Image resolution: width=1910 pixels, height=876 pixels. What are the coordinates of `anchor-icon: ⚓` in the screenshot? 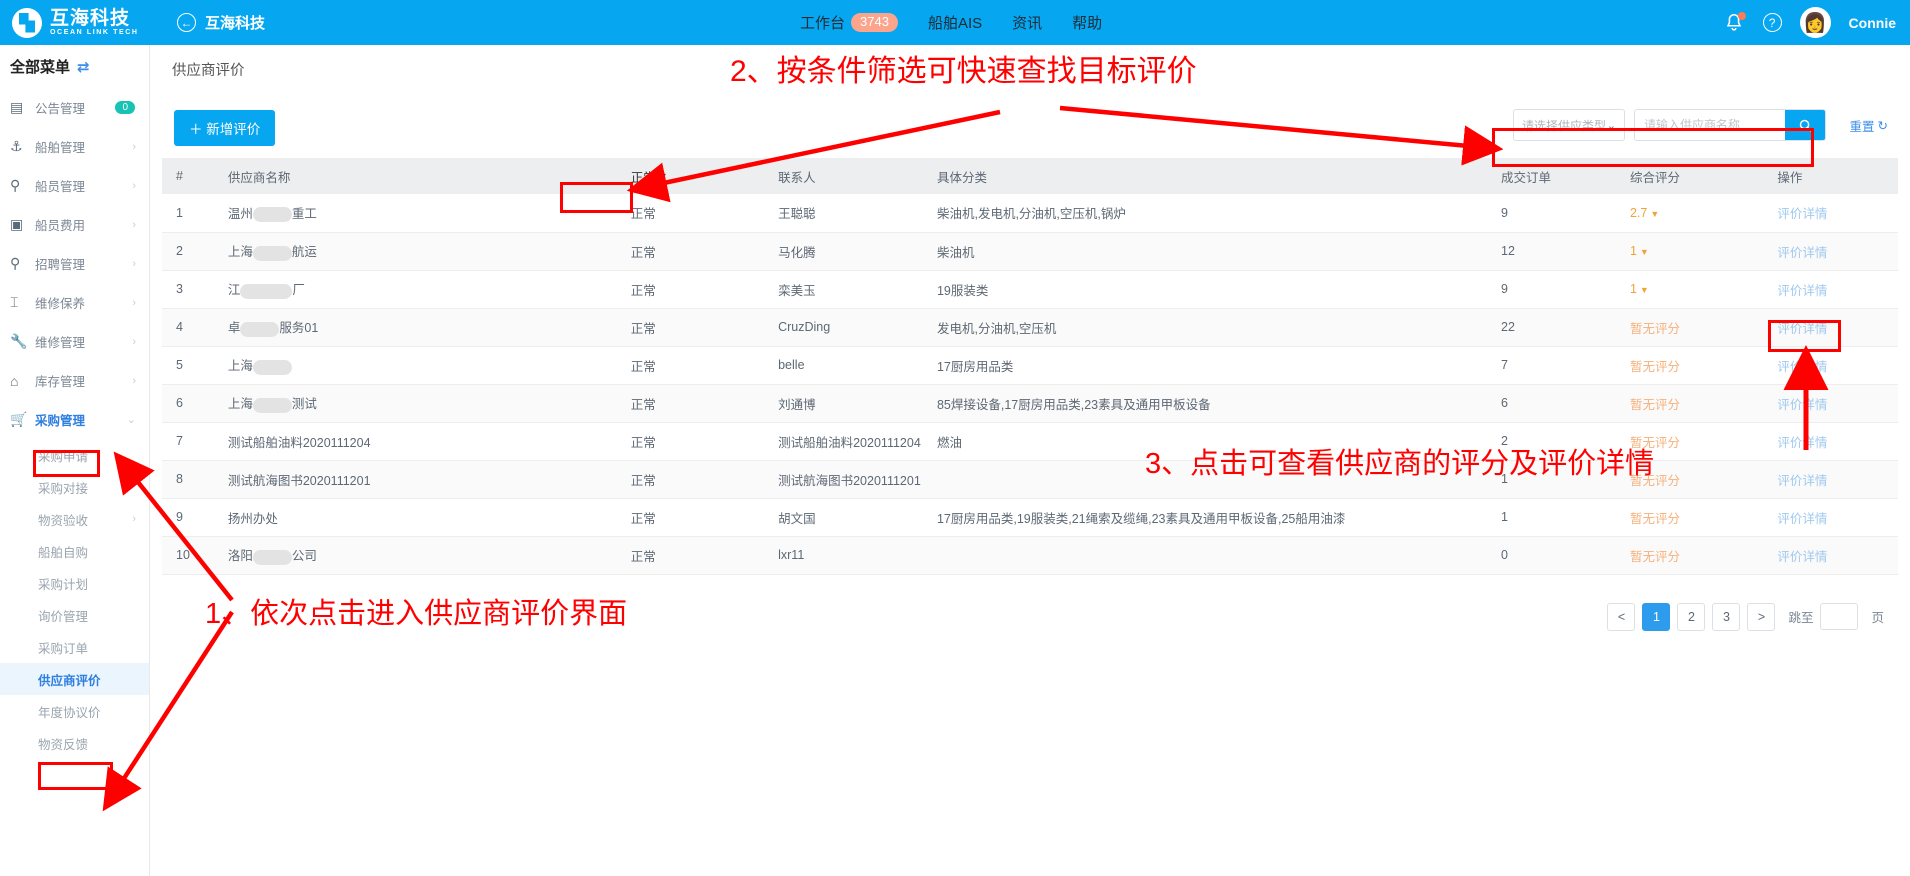 It's located at (16, 146).